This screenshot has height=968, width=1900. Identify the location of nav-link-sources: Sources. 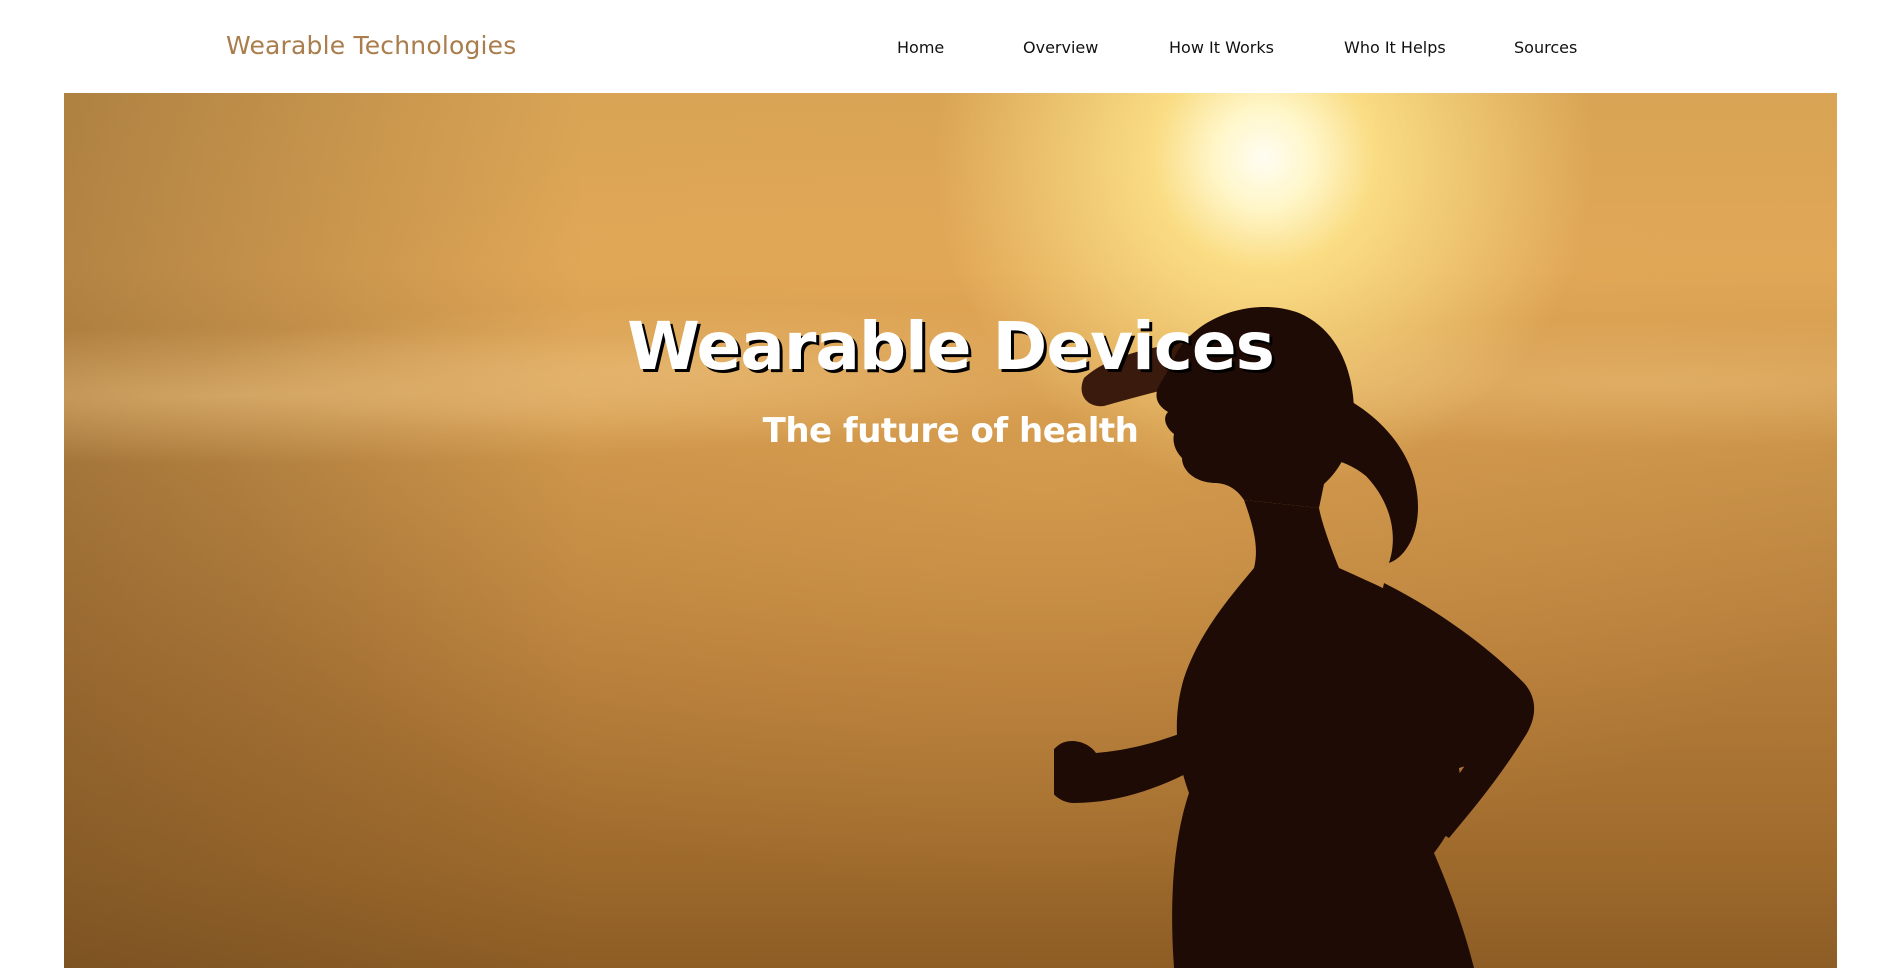
(1545, 47).